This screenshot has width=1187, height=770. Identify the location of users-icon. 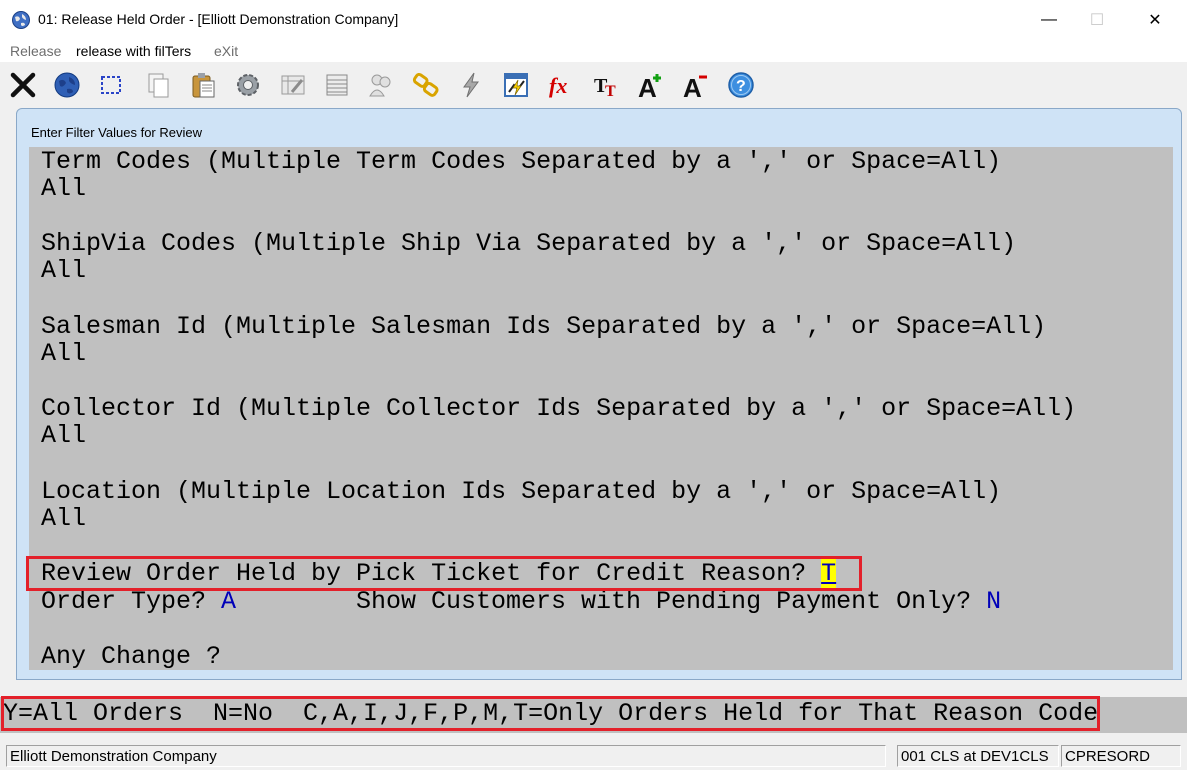
(380, 85).